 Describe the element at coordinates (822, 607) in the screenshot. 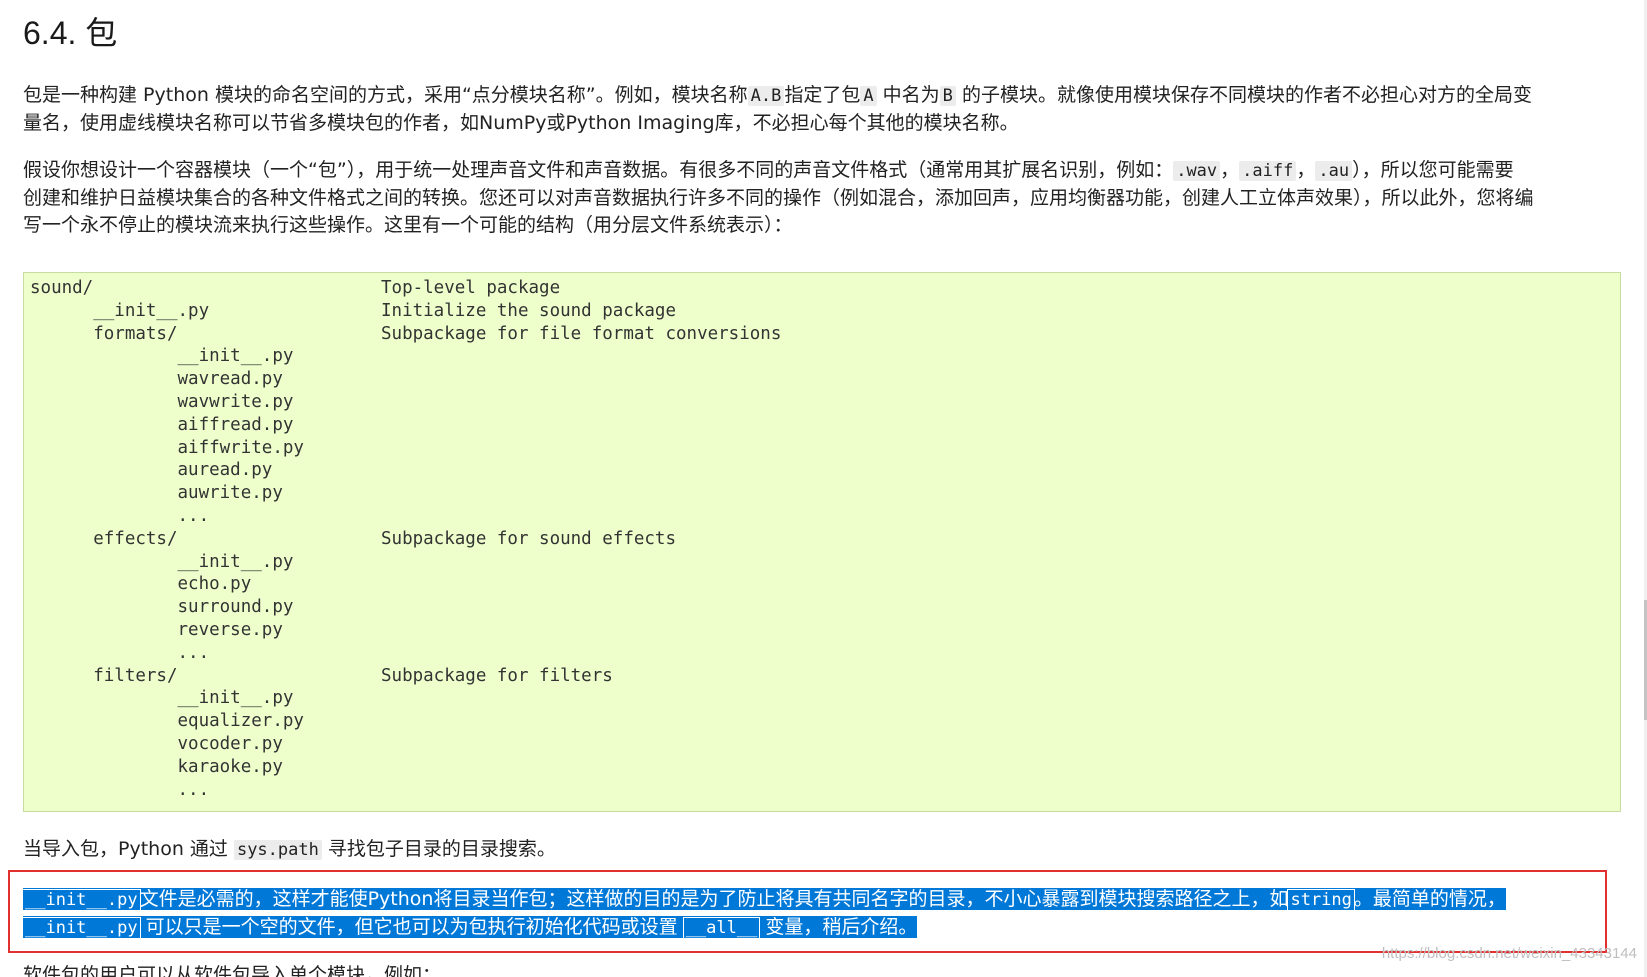

I see `code-line: surround.py` at that location.